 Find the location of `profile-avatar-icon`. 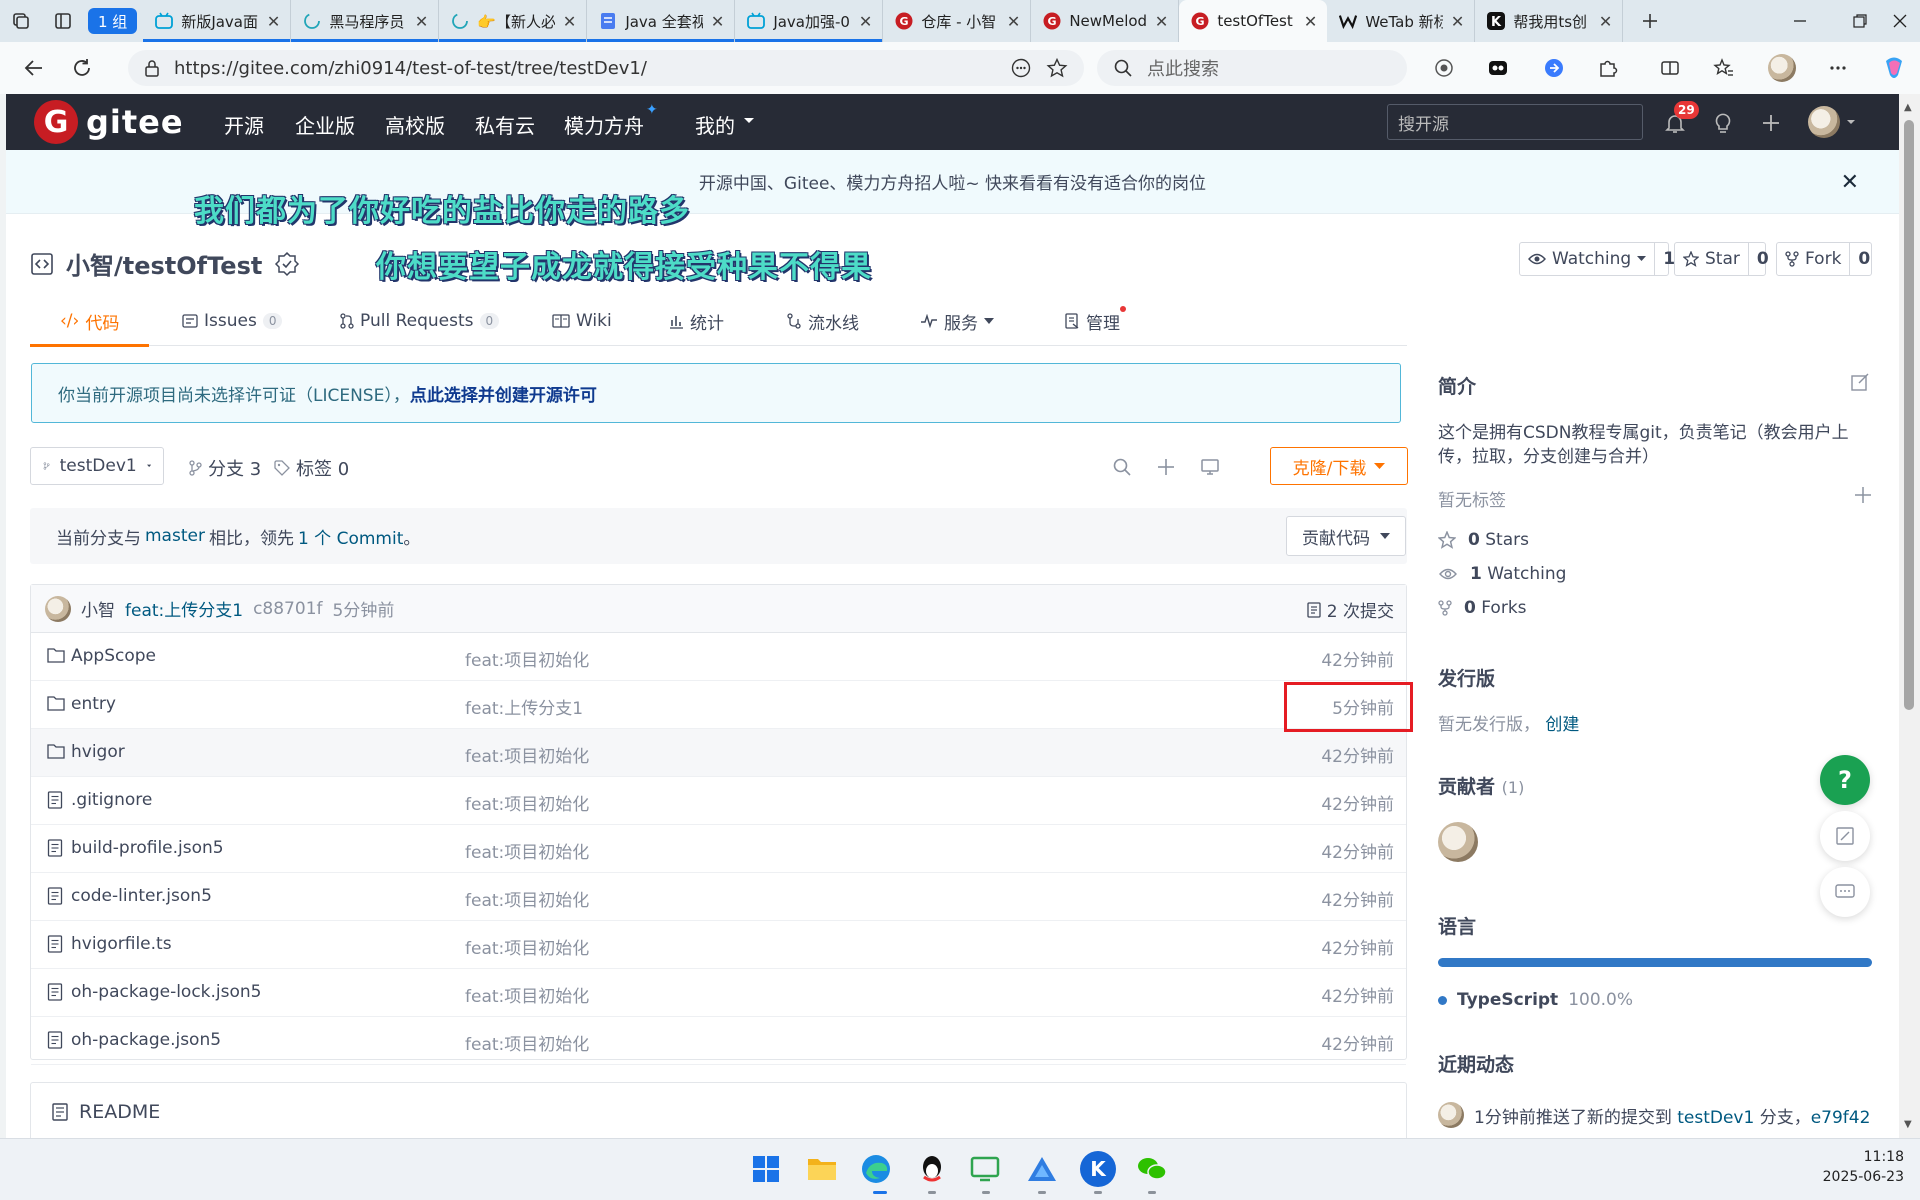

profile-avatar-icon is located at coordinates (1782, 68).